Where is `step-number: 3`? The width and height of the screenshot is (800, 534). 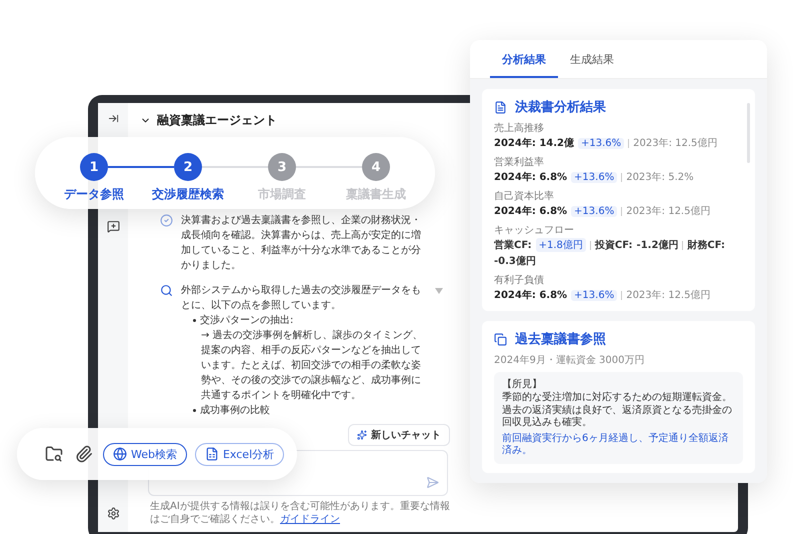 step-number: 3 is located at coordinates (282, 167).